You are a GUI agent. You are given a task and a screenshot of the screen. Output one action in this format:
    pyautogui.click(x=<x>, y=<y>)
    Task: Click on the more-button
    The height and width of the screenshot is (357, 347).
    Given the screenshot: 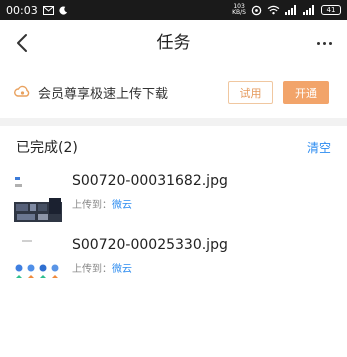 What is the action you would take?
    pyautogui.click(x=324, y=43)
    